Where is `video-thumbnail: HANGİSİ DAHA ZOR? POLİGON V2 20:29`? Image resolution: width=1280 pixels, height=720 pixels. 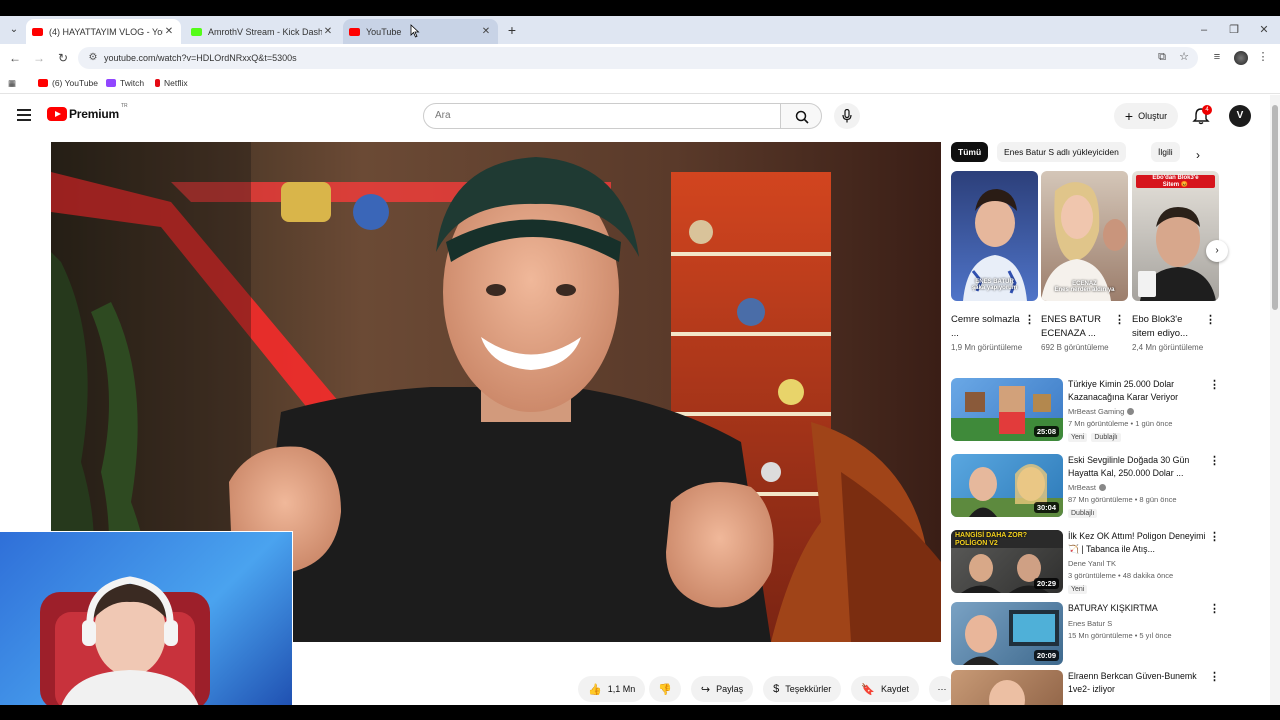 video-thumbnail: HANGİSİ DAHA ZOR? POLİGON V2 20:29 is located at coordinates (1007, 561).